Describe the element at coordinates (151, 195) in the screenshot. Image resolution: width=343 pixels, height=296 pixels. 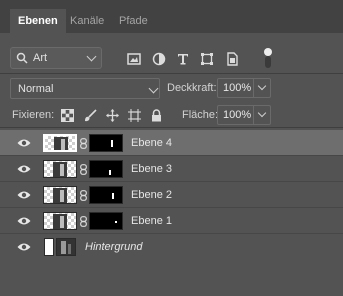
I see `layer-name: Ebene 2` at that location.